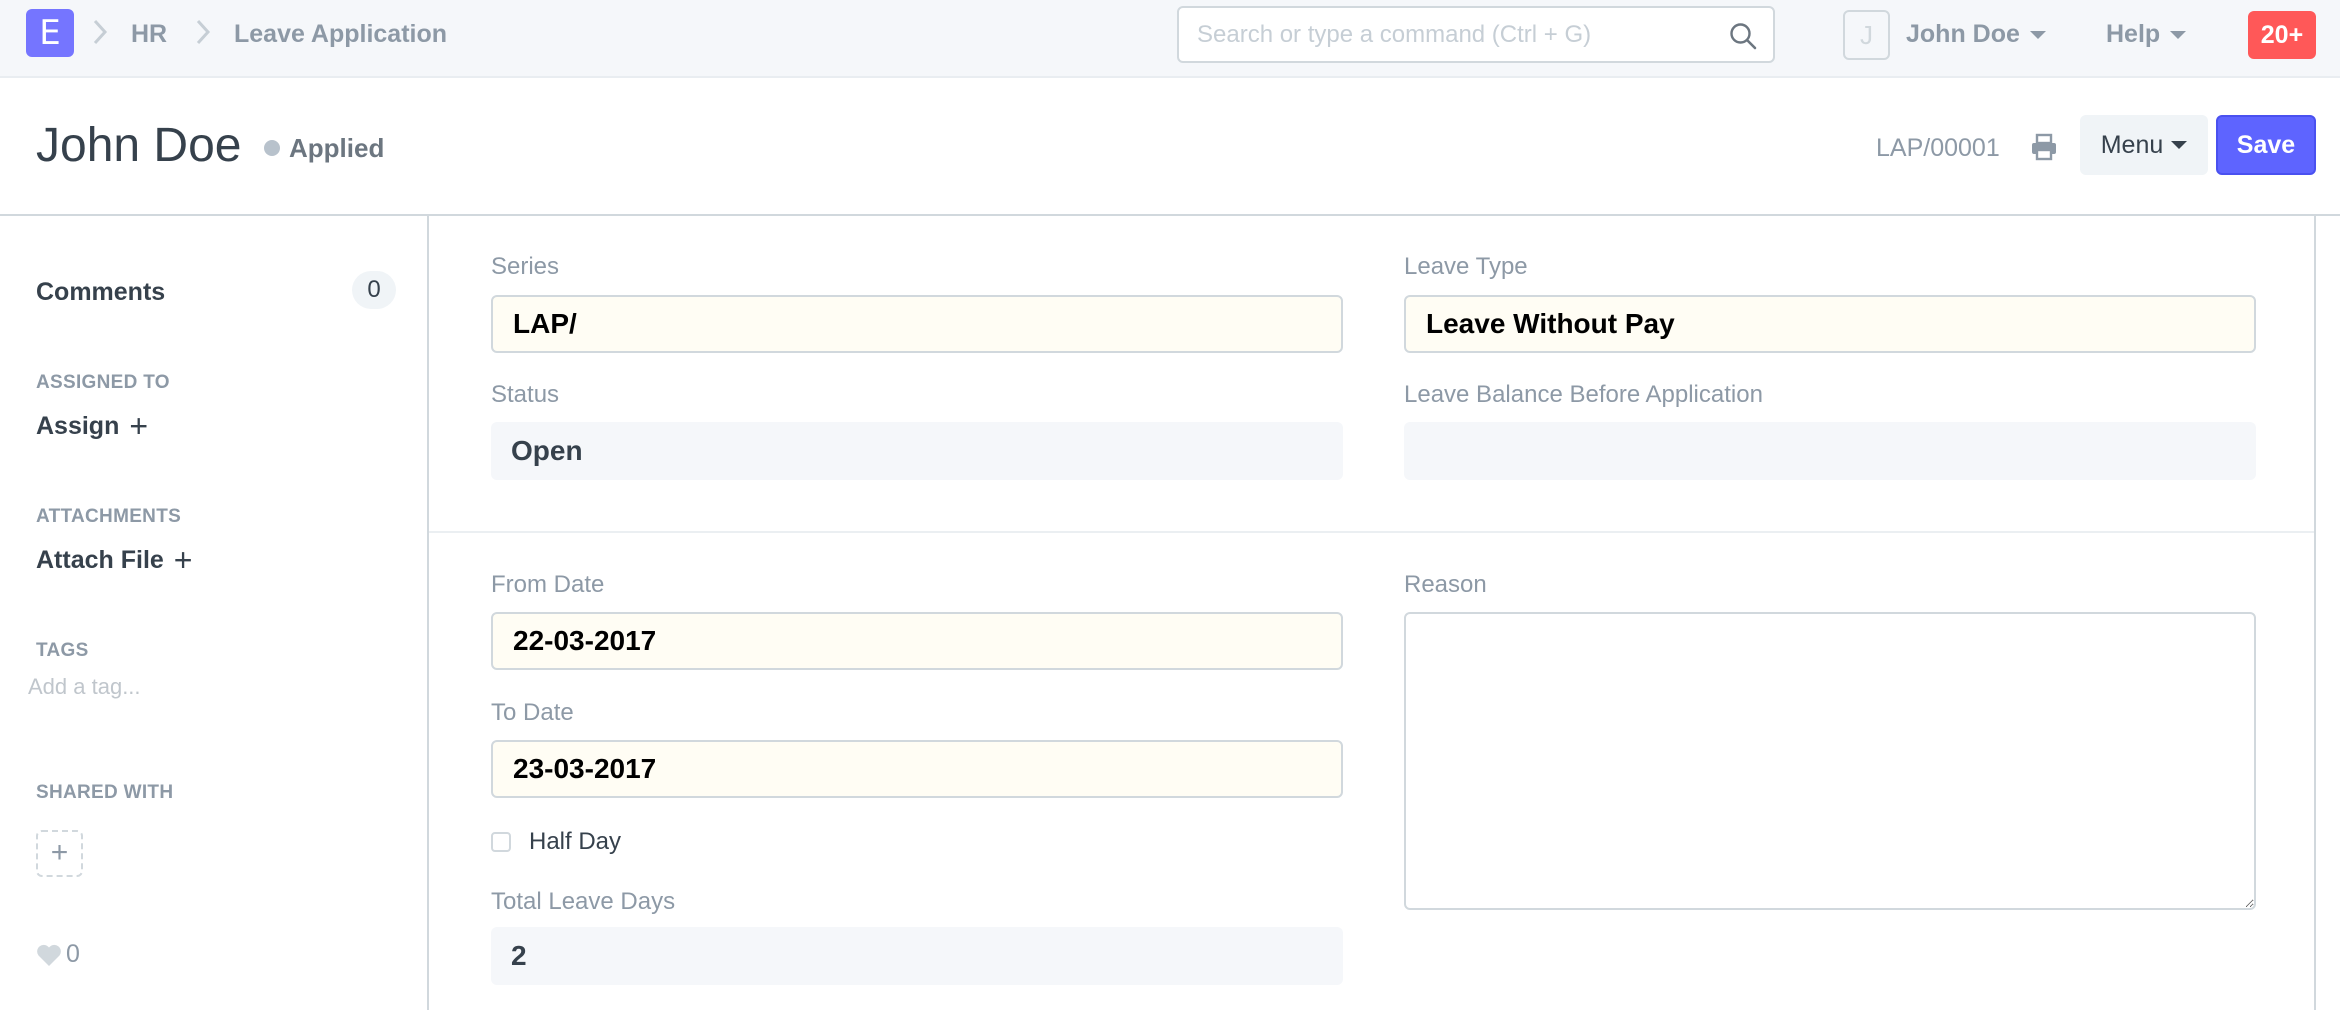 The image size is (2340, 1010). I want to click on shared-with-heading: SHARED WITH, so click(105, 792).